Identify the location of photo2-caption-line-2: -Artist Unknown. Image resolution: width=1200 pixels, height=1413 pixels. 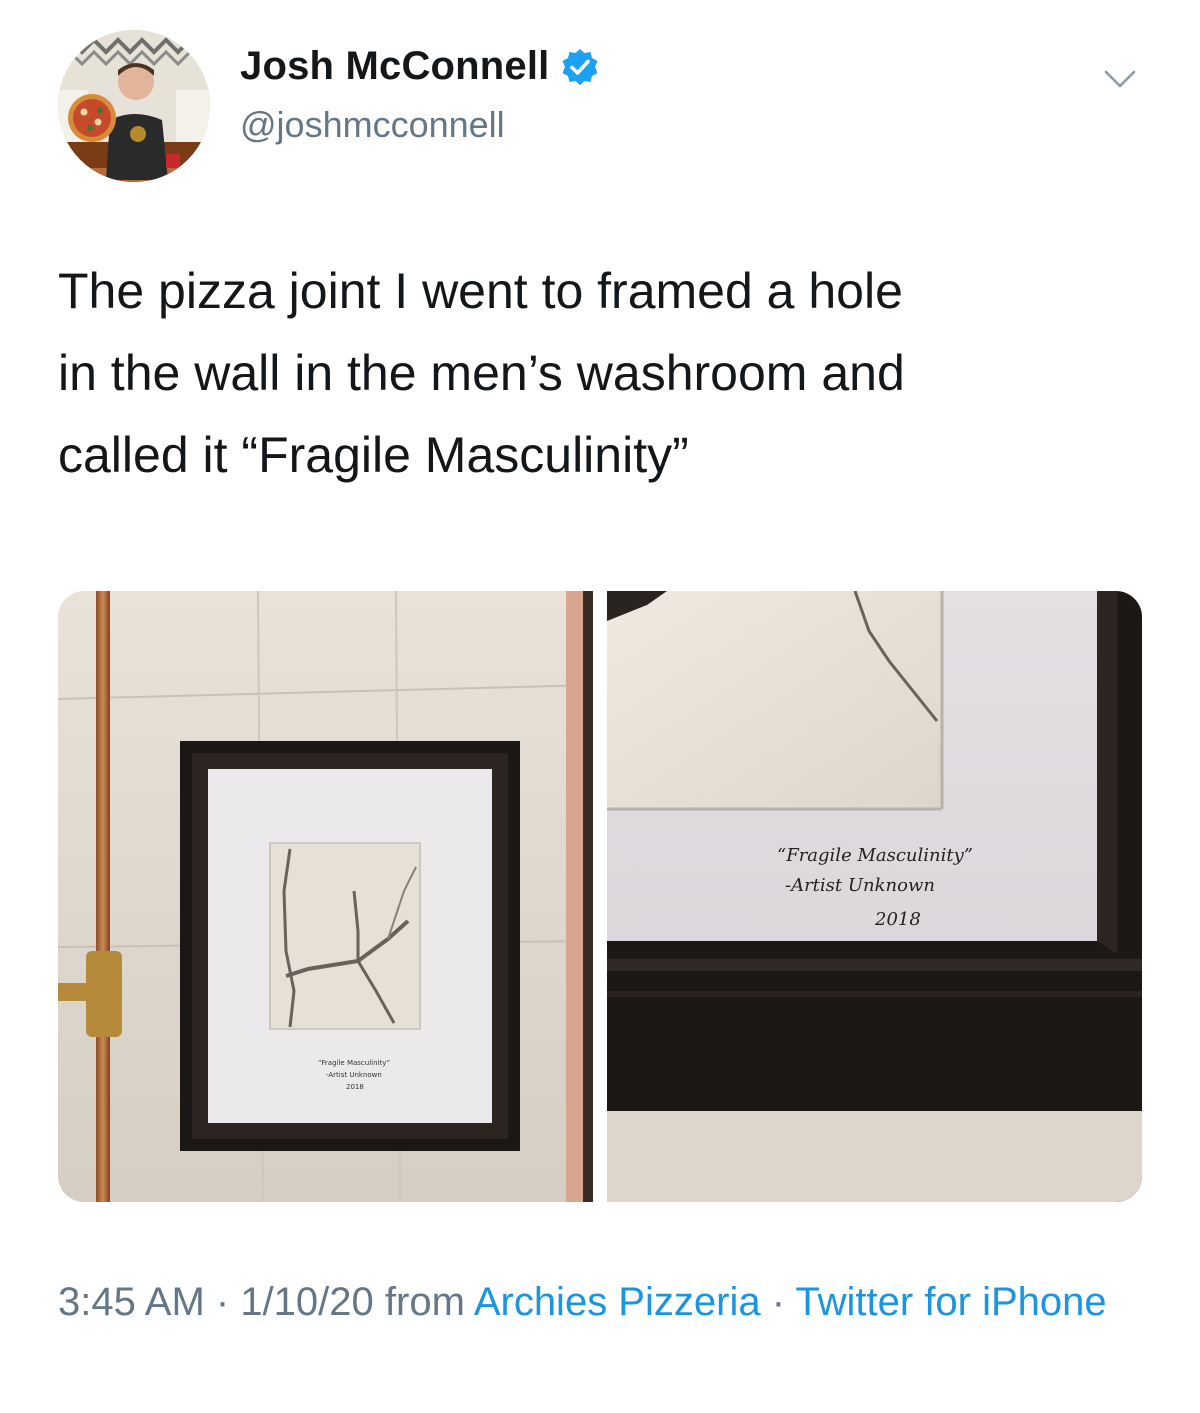
(860, 885).